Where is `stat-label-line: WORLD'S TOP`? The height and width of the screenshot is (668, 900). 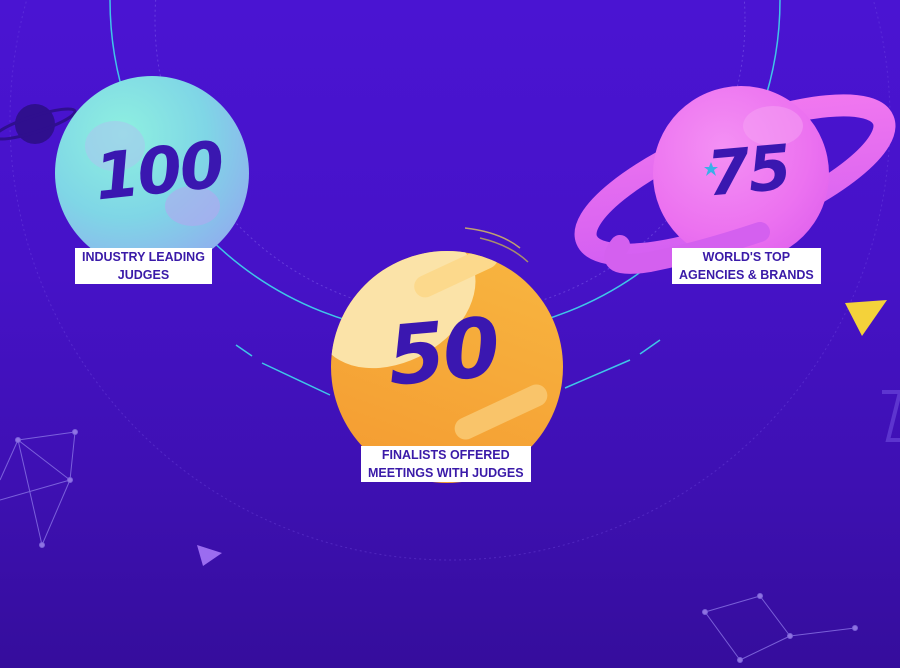 stat-label-line: WORLD'S TOP is located at coordinates (746, 257).